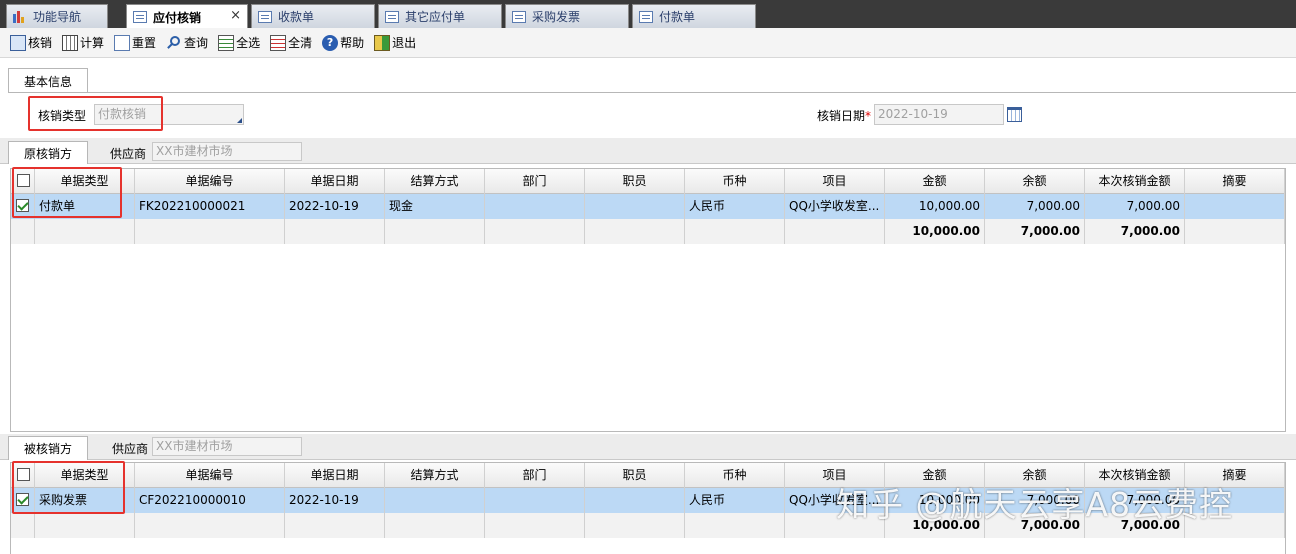 Image resolution: width=1296 pixels, height=554 pixels. I want to click on cell-settle-method: 现金, so click(435, 206).